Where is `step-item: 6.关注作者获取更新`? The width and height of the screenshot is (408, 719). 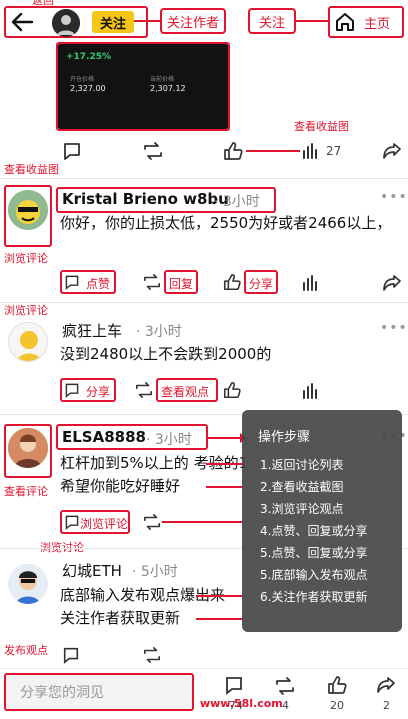
step-item: 6.关注作者获取更新 is located at coordinates (314, 597).